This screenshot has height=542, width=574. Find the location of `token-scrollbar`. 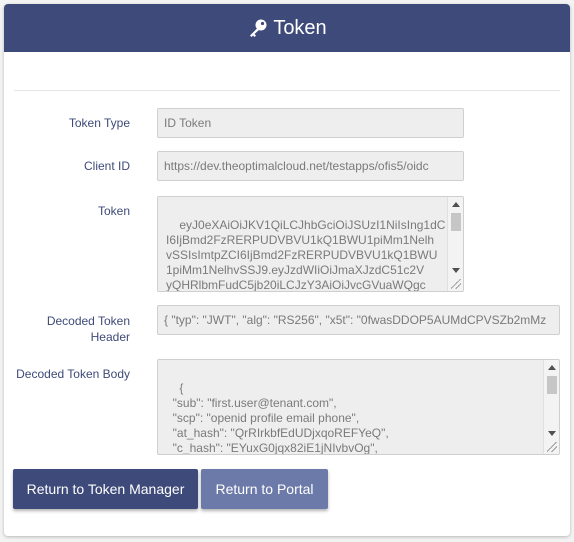

token-scrollbar is located at coordinates (455, 244).